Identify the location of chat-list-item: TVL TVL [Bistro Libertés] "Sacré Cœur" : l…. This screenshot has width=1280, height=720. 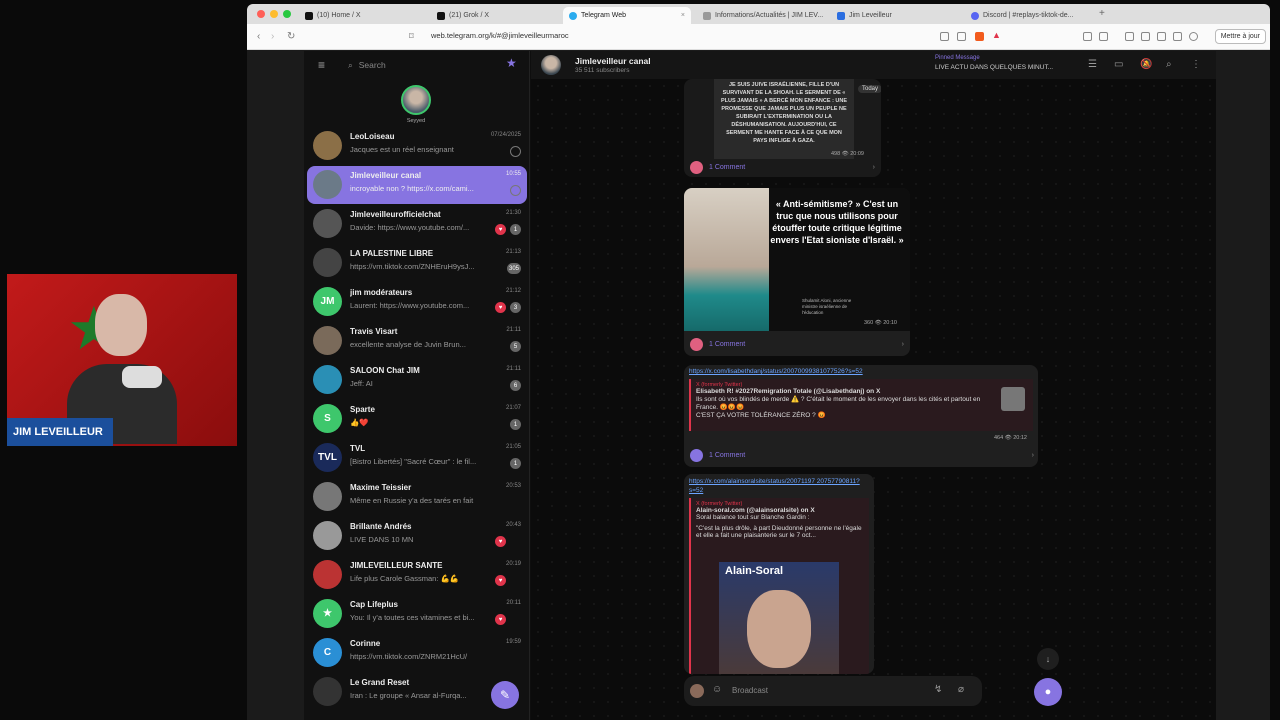
(417, 458).